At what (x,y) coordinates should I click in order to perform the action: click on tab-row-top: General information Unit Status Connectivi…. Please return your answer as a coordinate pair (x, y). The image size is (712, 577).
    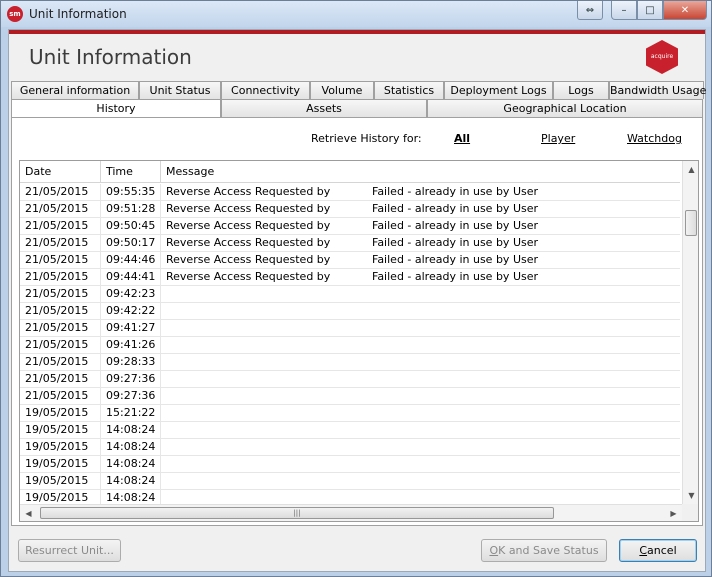
    Looking at the image, I should click on (358, 90).